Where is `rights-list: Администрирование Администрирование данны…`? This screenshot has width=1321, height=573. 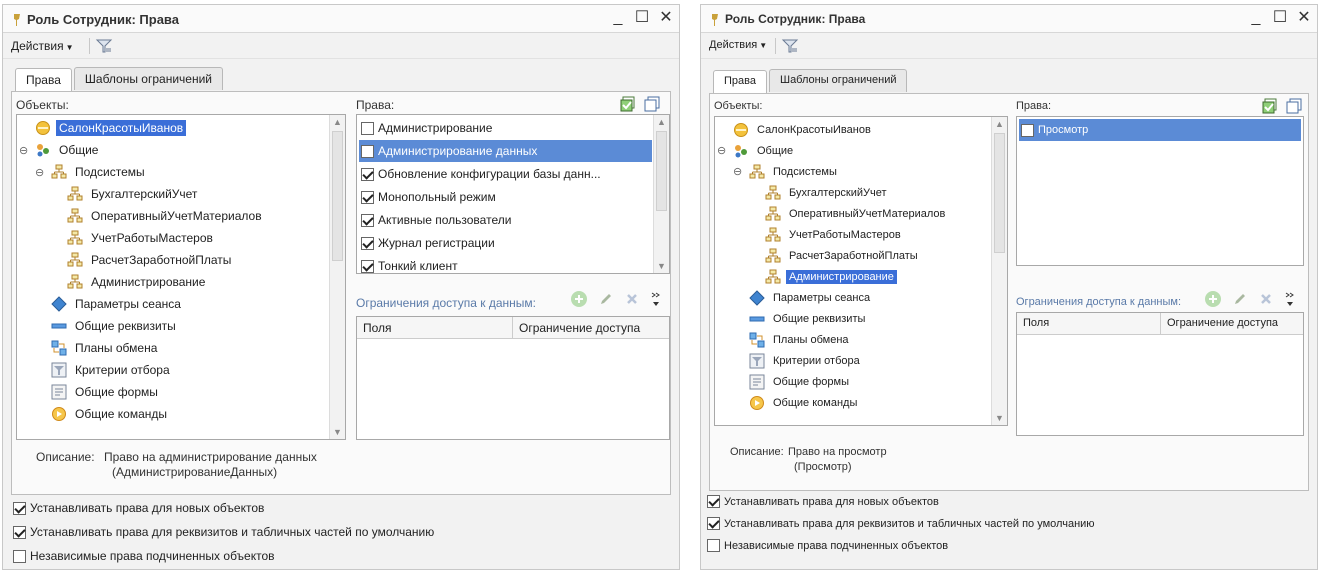 rights-list: Администрирование Администрирование данны… is located at coordinates (513, 194).